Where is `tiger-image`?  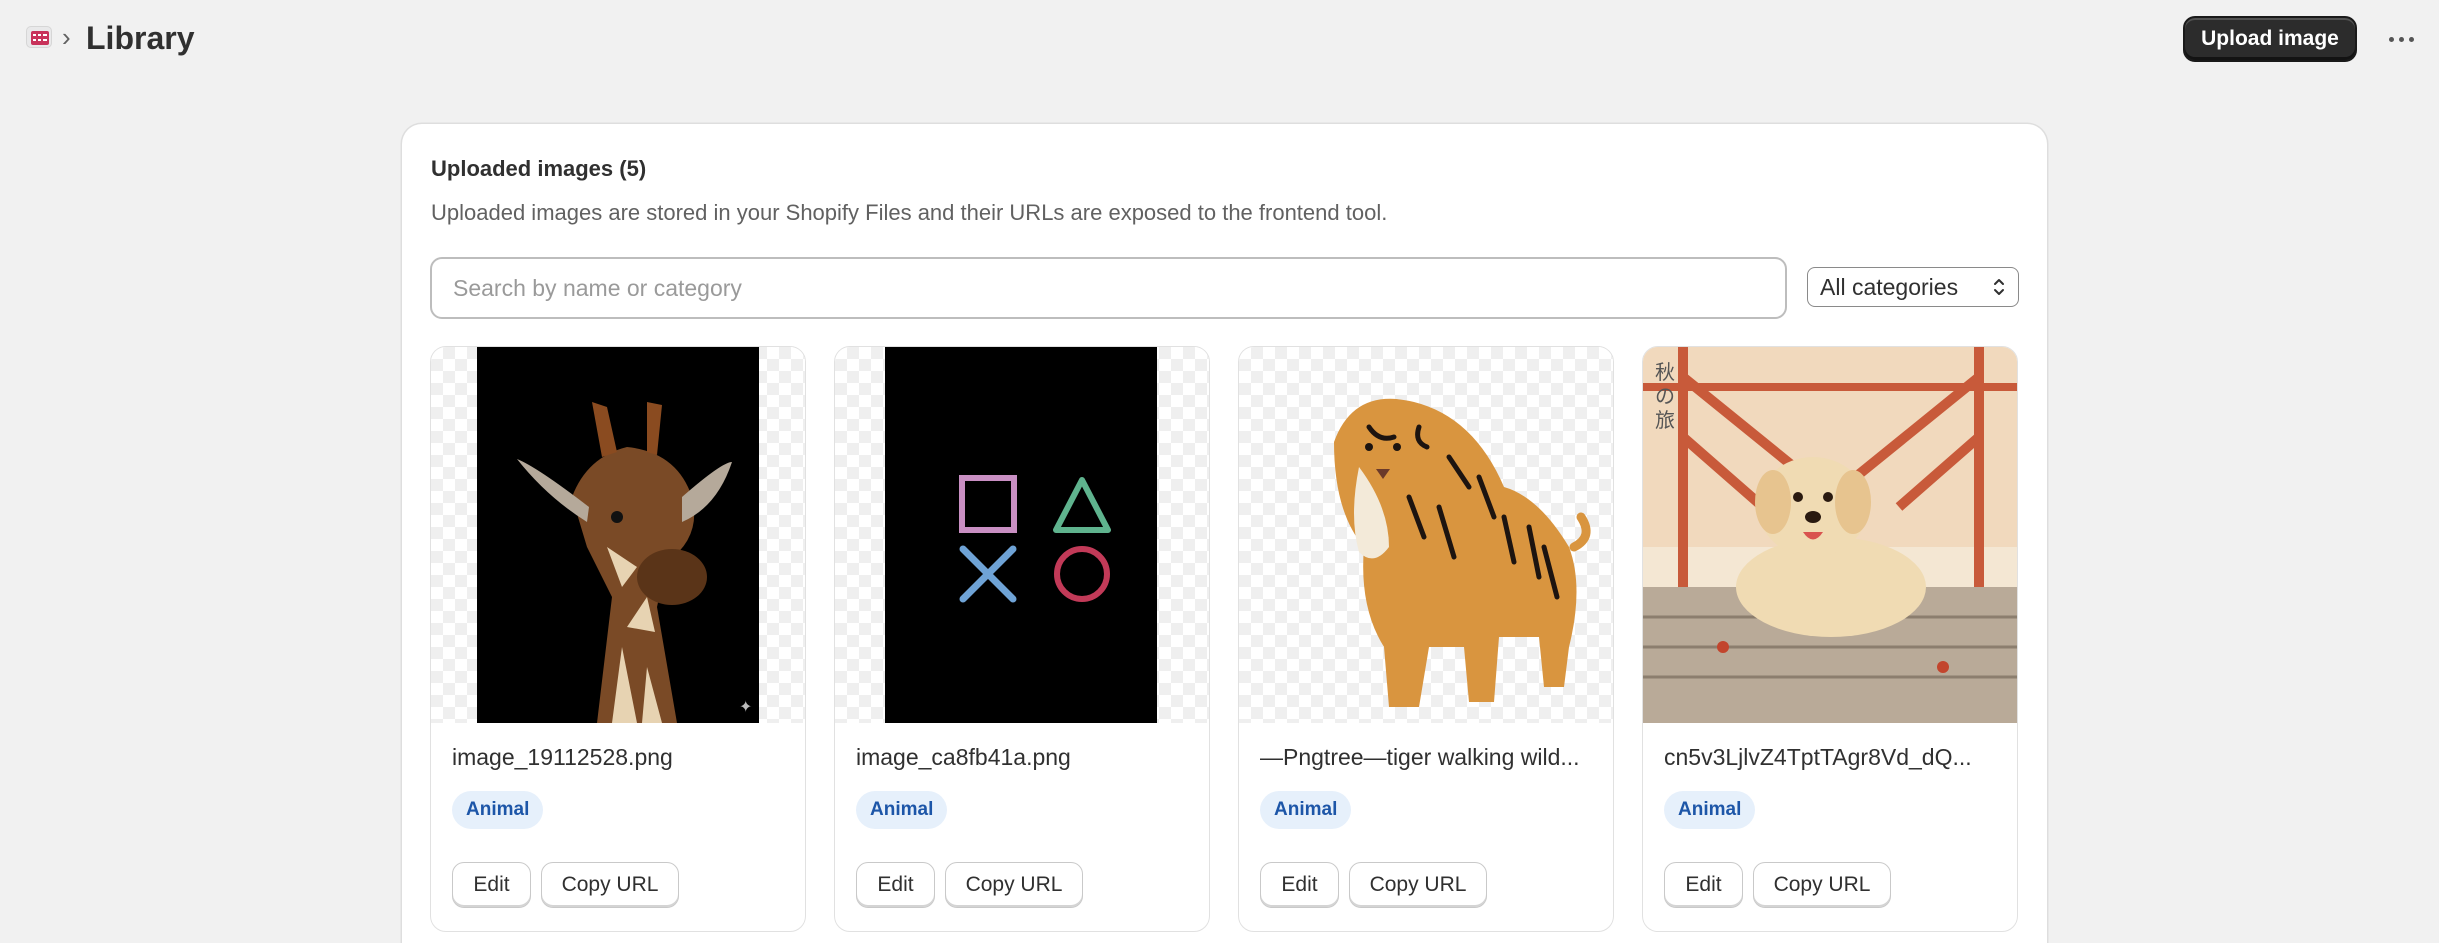
tiger-image is located at coordinates (1462, 552).